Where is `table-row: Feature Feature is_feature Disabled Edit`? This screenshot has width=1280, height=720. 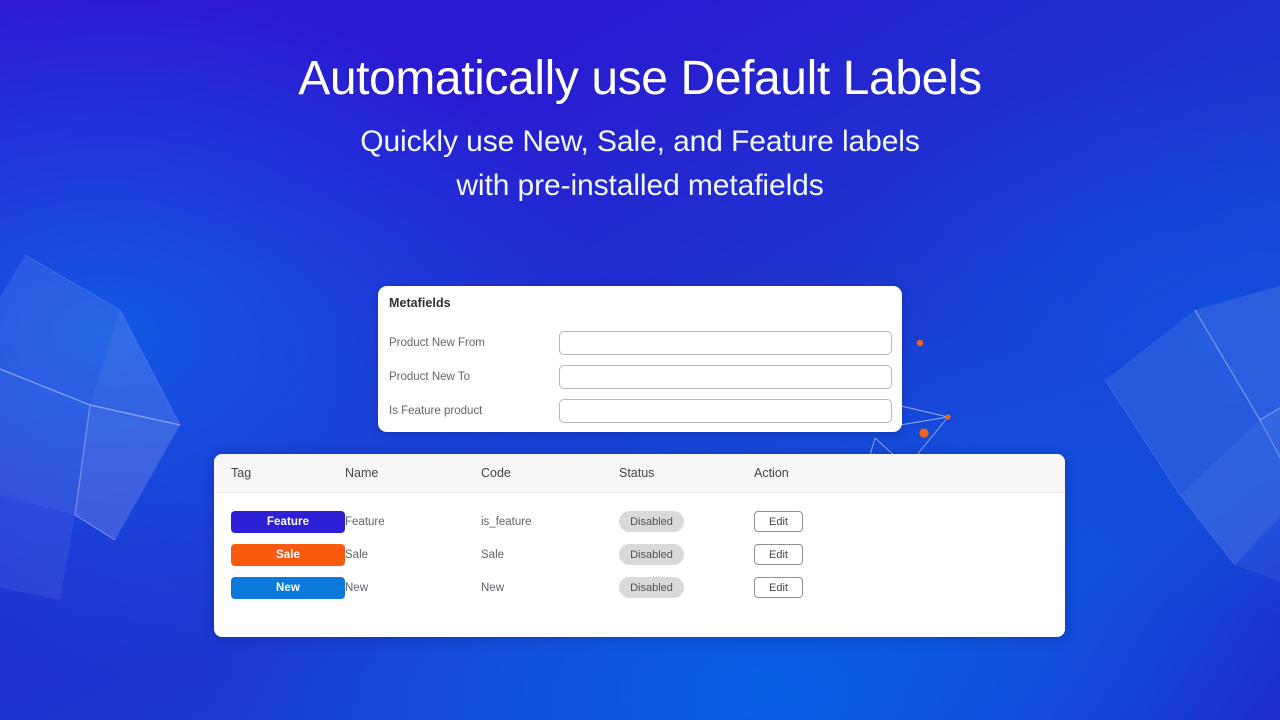
table-row: Feature Feature is_feature Disabled Edit is located at coordinates (639, 521).